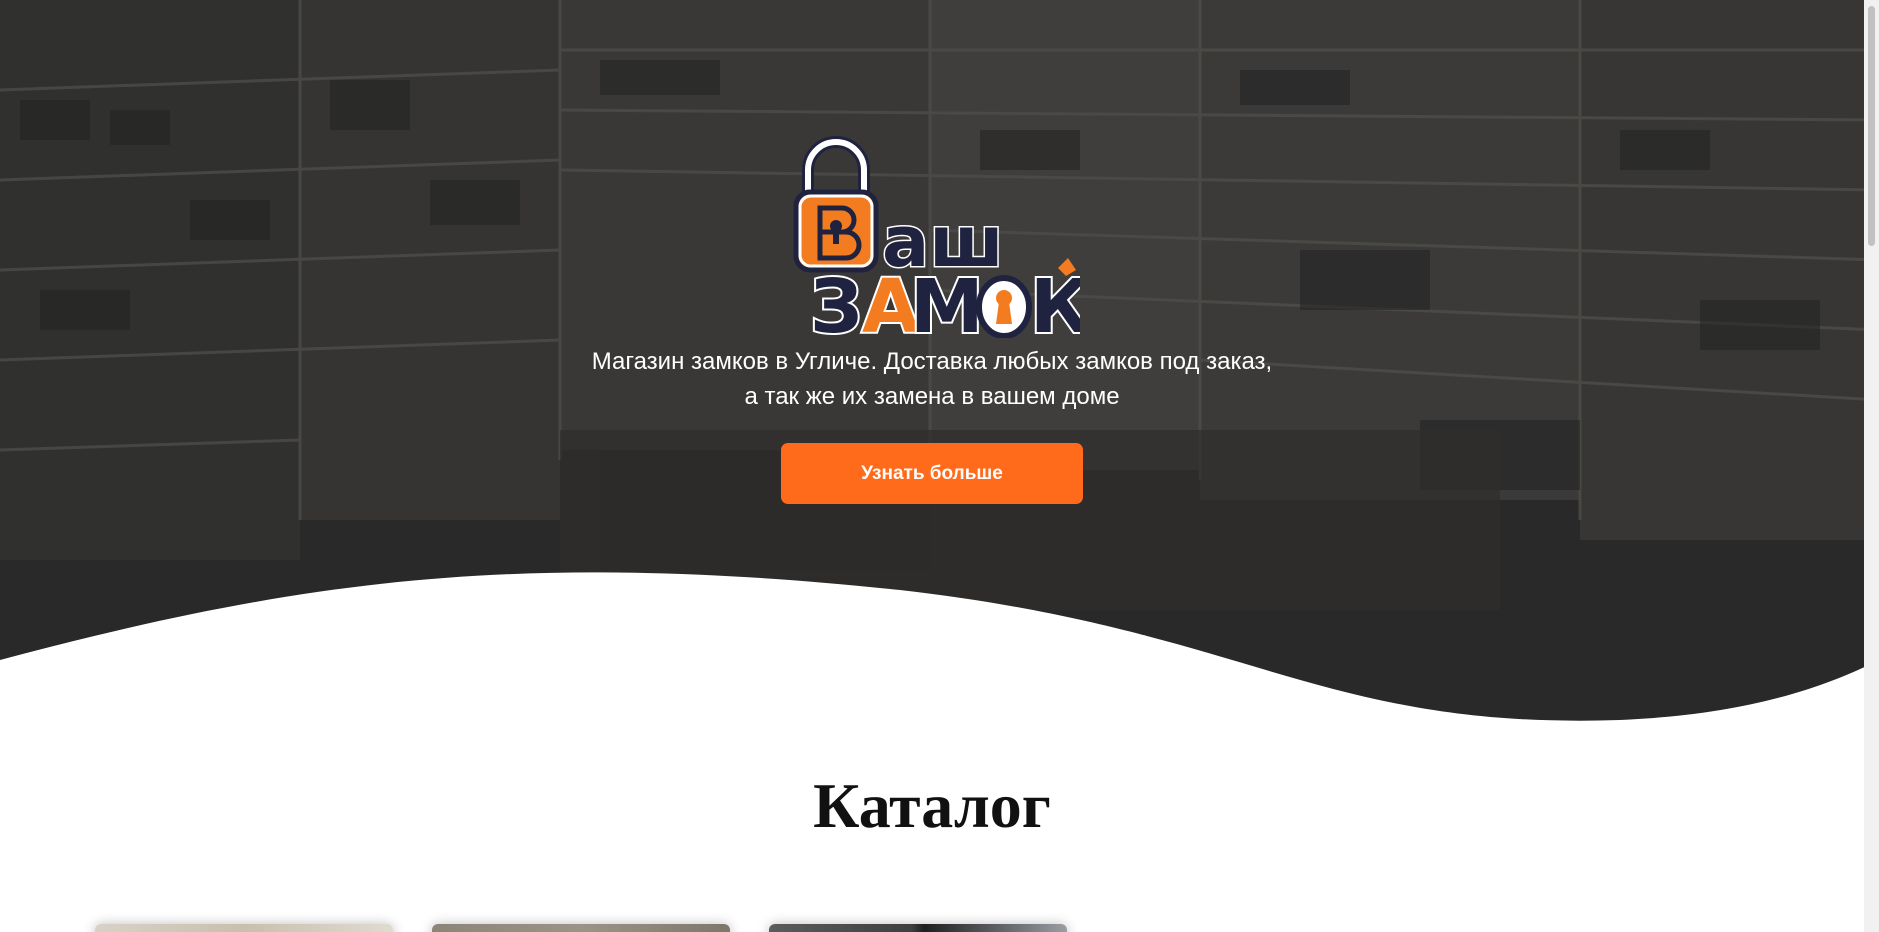 The height and width of the screenshot is (932, 1879). I want to click on page-scrollbar, so click(1871, 466).